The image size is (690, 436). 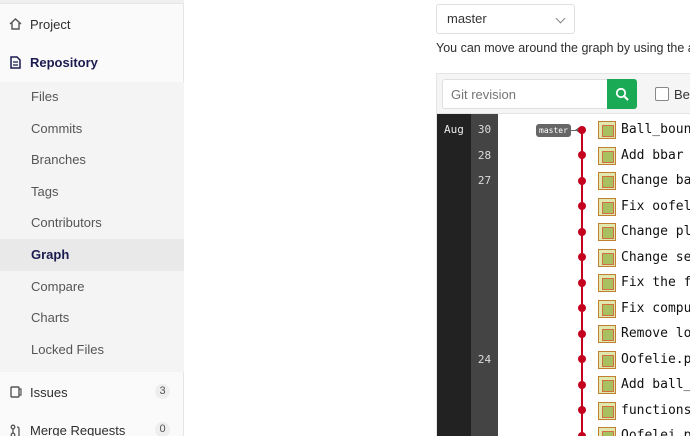 I want to click on day-column: 30 28 27 24, so click(x=484, y=275).